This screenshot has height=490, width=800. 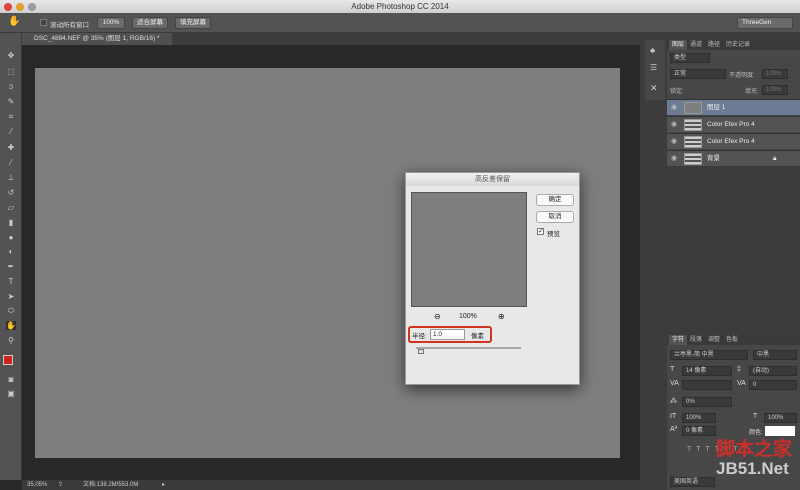 What do you see at coordinates (331, 39) in the screenshot?
I see `document-tab-bar: DSC_4884.NEF @ 35% (图层 1, RGB/16) *` at bounding box center [331, 39].